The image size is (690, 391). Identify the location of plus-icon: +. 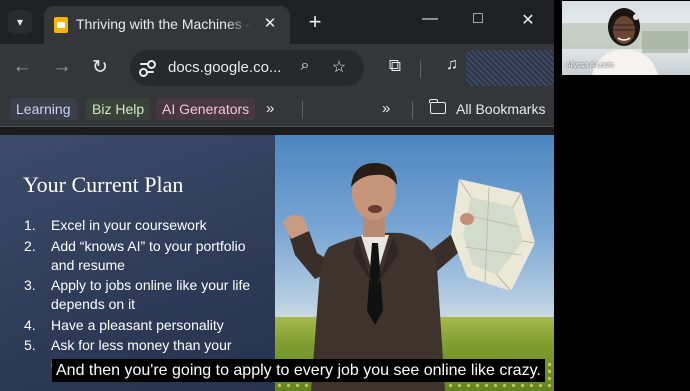
(315, 22).